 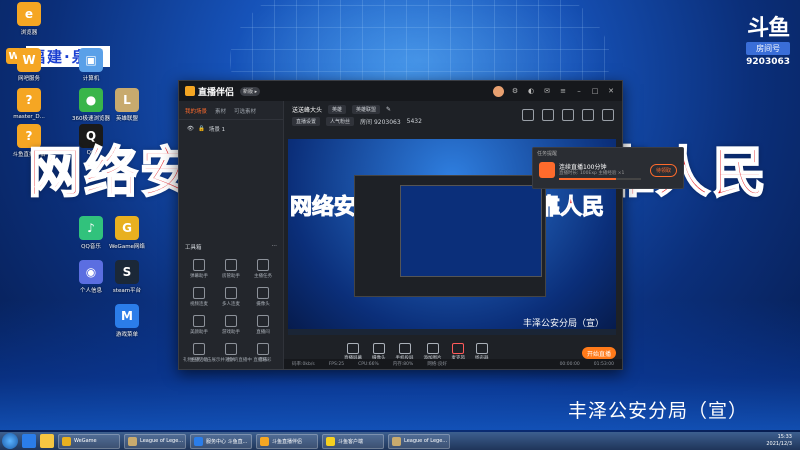 I want to click on gift-icon, so click(x=528, y=115).